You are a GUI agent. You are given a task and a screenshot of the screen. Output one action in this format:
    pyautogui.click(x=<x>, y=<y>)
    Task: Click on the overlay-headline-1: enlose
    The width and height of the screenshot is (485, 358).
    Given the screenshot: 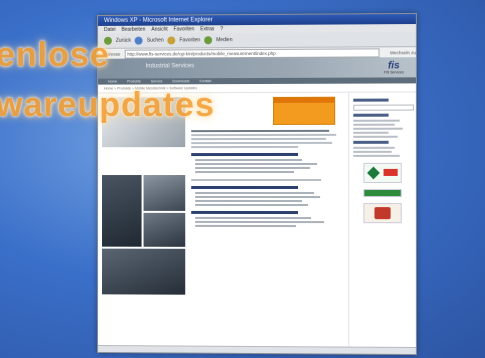 What is the action you would take?
    pyautogui.click(x=55, y=55)
    